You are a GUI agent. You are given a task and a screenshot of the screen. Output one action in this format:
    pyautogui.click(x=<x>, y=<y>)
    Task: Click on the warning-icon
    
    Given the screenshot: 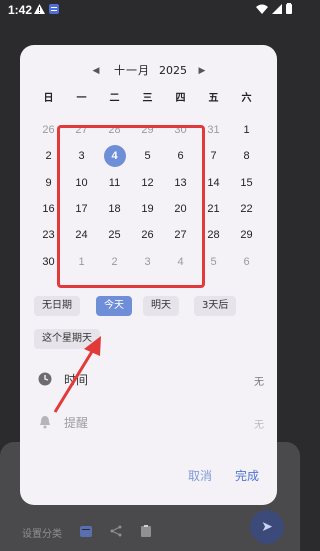 What is the action you would take?
    pyautogui.click(x=39, y=10)
    